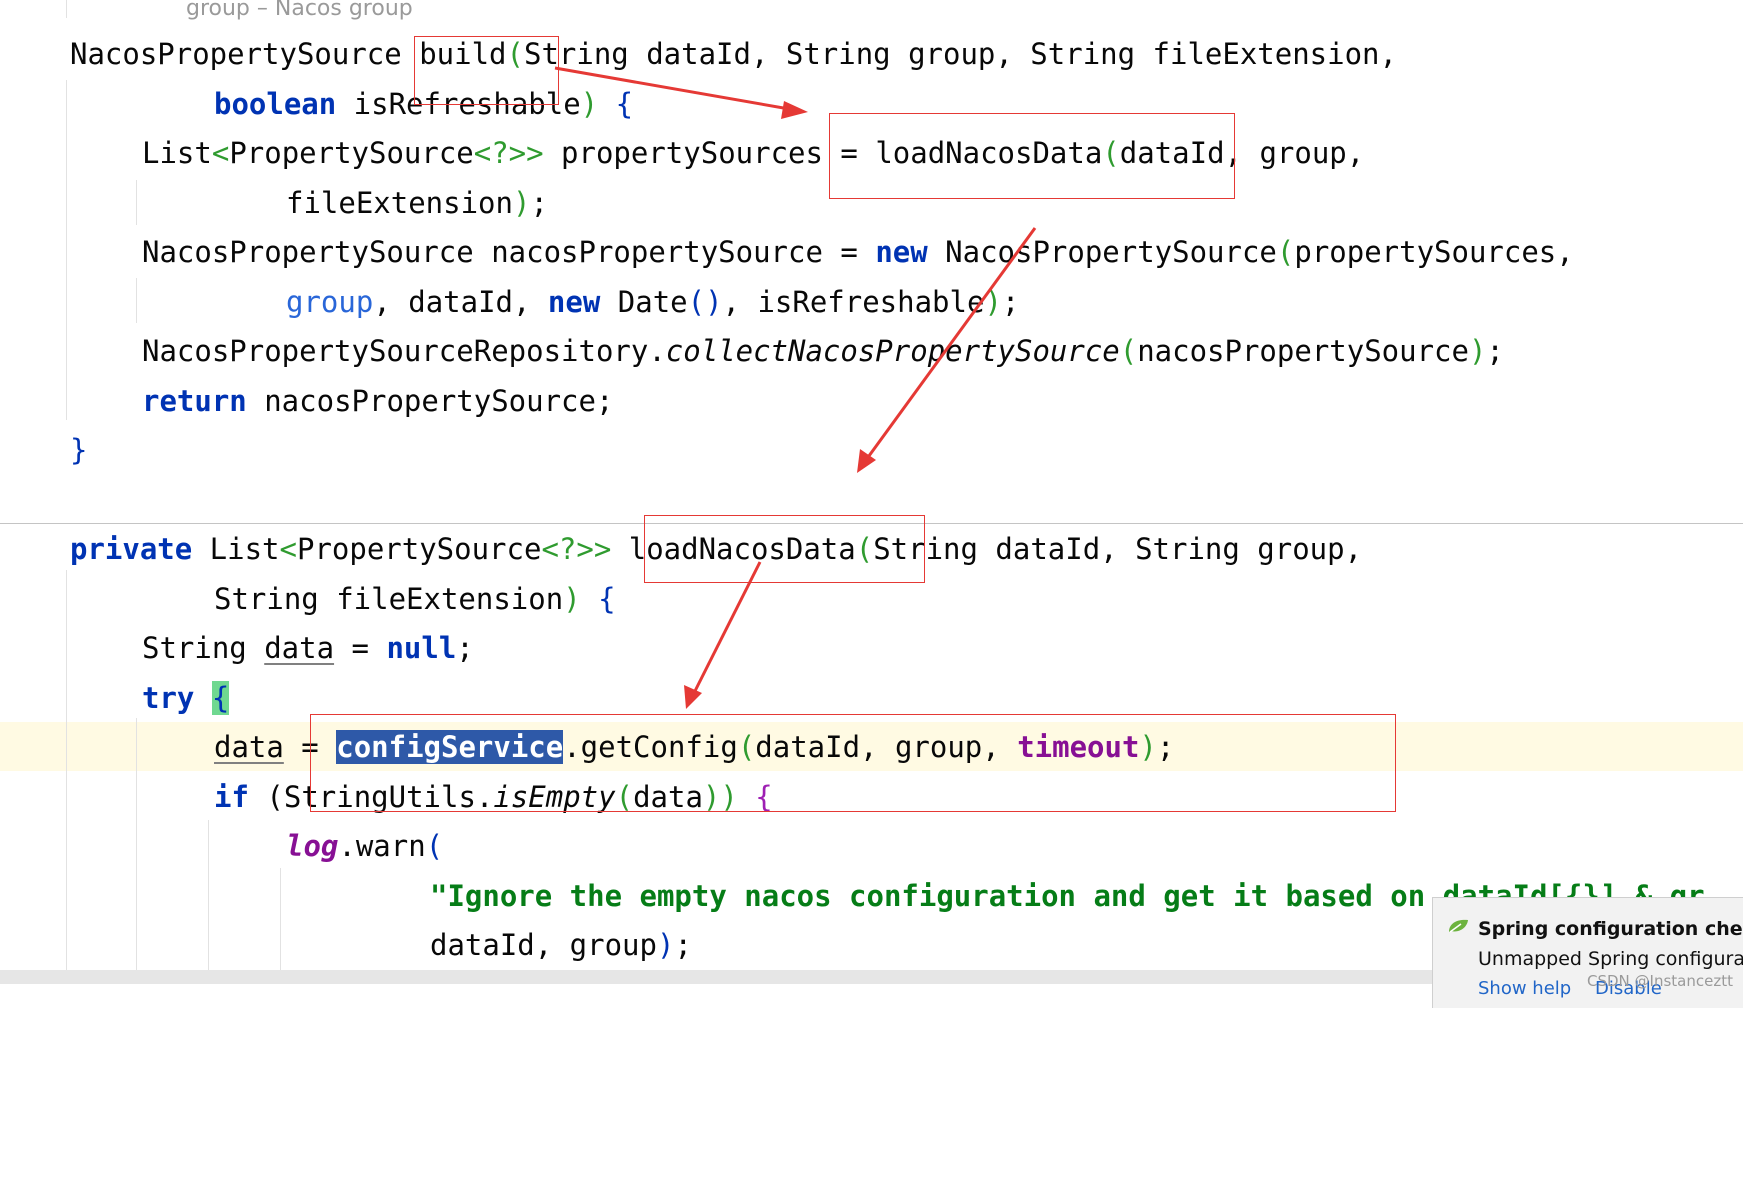 The width and height of the screenshot is (1743, 1190). I want to click on arrow-build-to-load, so click(681, 92).